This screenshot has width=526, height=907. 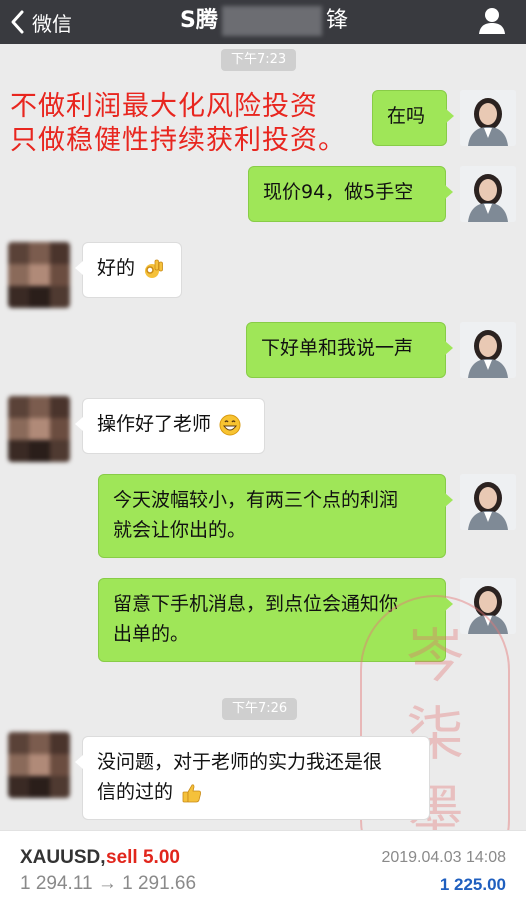 I want to click on chevron-left-icon, so click(x=17, y=22).